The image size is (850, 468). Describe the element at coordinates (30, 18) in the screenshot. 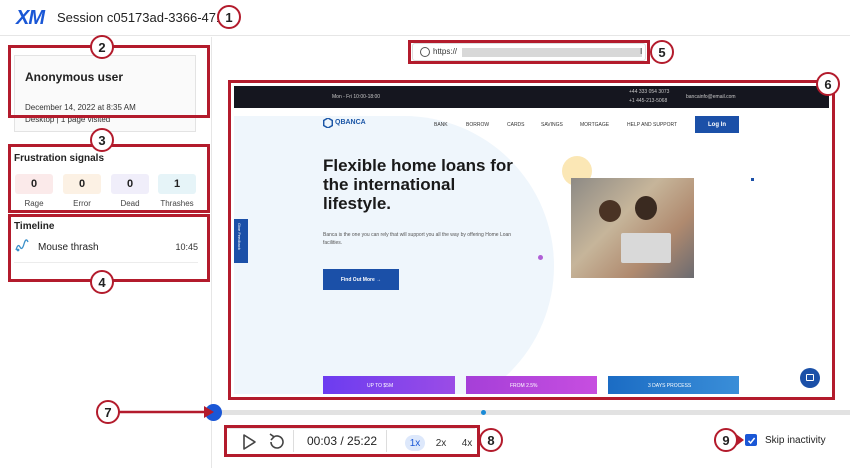

I see `xm-logo: XM` at that location.